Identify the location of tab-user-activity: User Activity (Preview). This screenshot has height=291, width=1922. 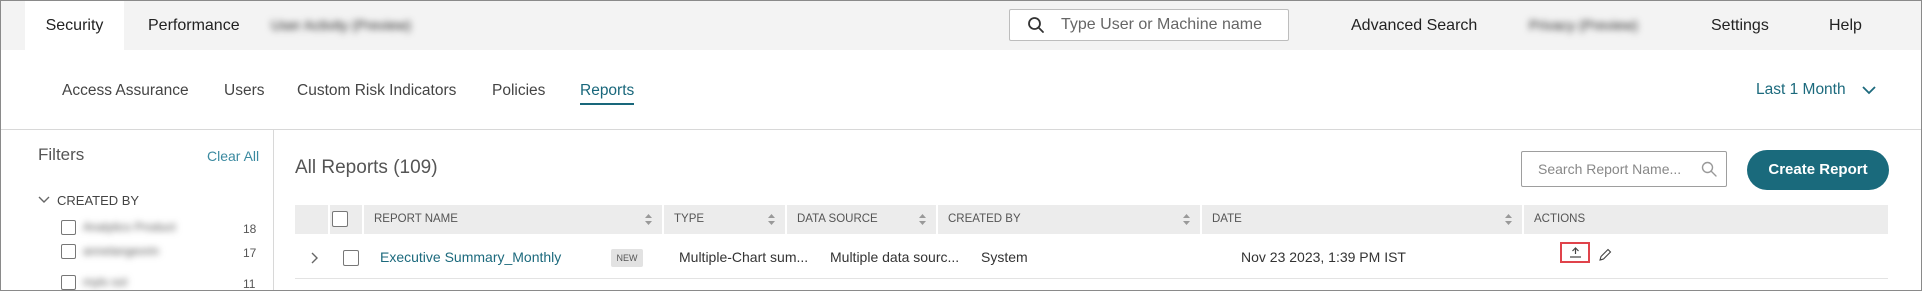
(341, 25).